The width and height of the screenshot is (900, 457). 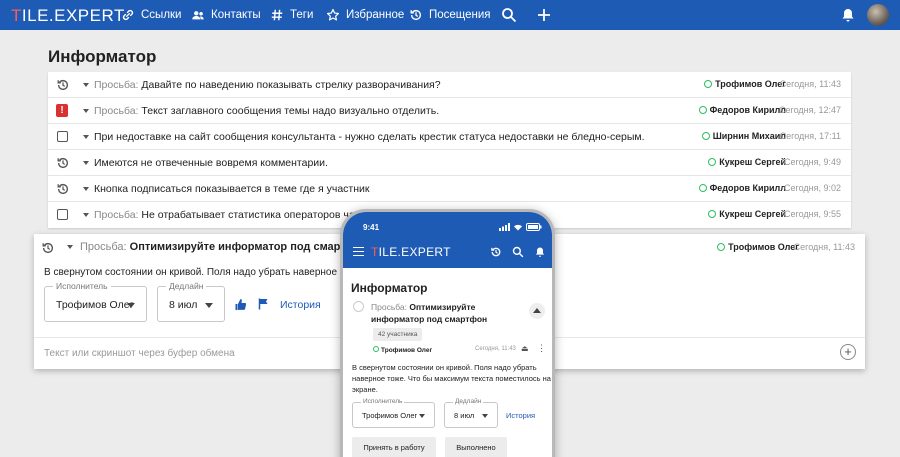 What do you see at coordinates (191, 301) in the screenshot?
I see `deadline-select: Дедлайн 8 июл` at bounding box center [191, 301].